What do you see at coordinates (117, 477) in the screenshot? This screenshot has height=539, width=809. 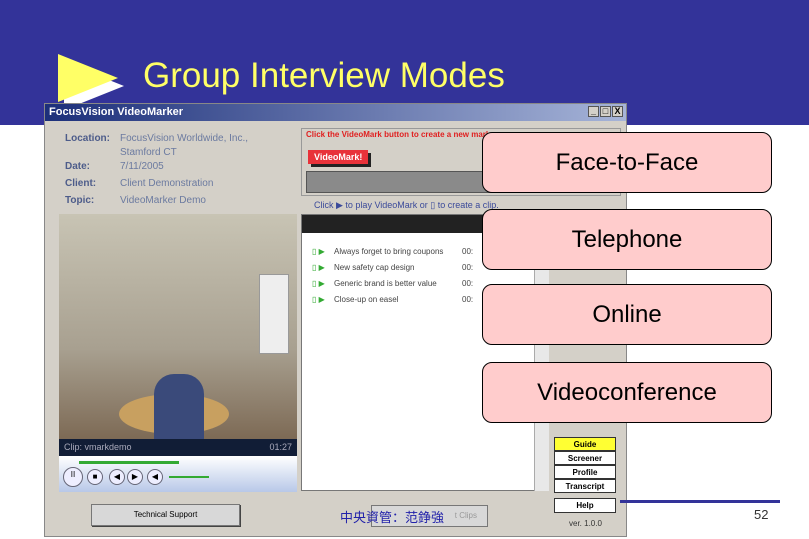 I see `previous-icon: ◀` at bounding box center [117, 477].